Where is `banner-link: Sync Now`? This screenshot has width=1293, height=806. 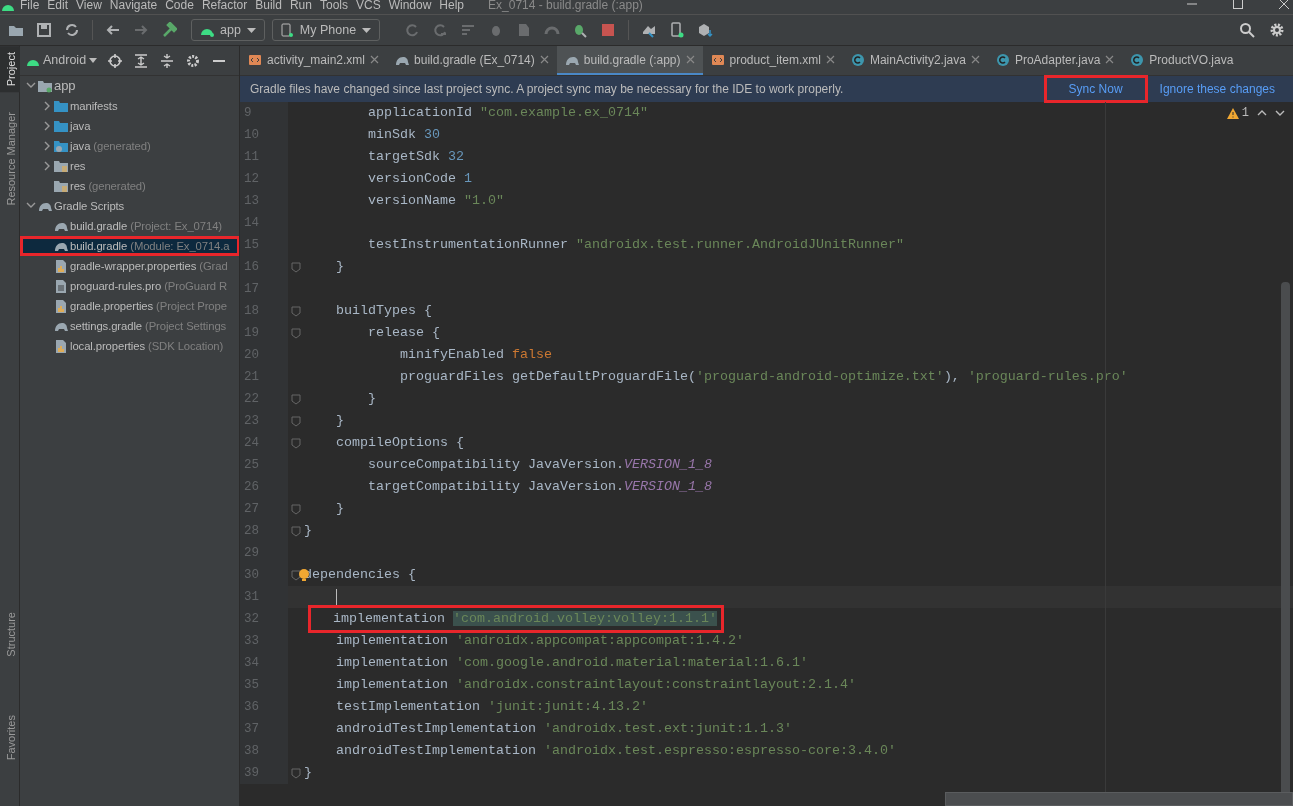 banner-link: Sync Now is located at coordinates (1095, 89).